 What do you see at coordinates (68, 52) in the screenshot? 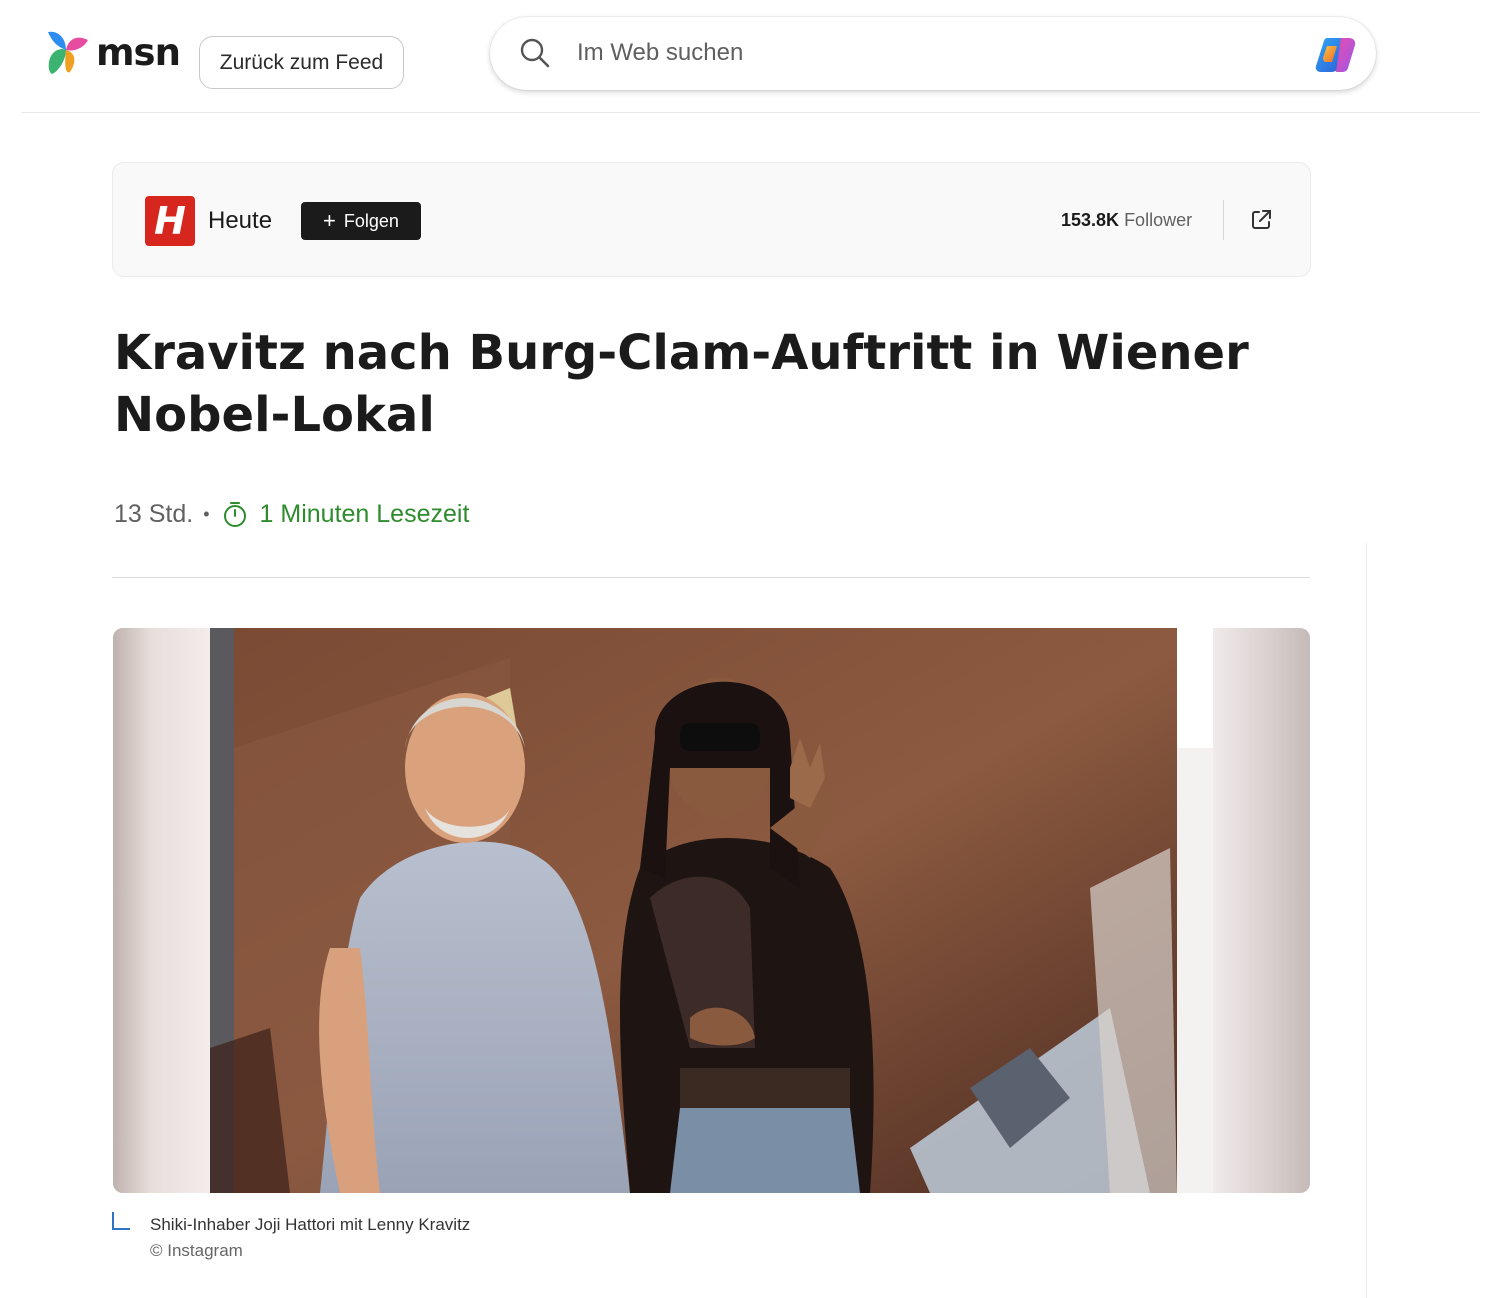
I see `msn-butterfly-icon` at bounding box center [68, 52].